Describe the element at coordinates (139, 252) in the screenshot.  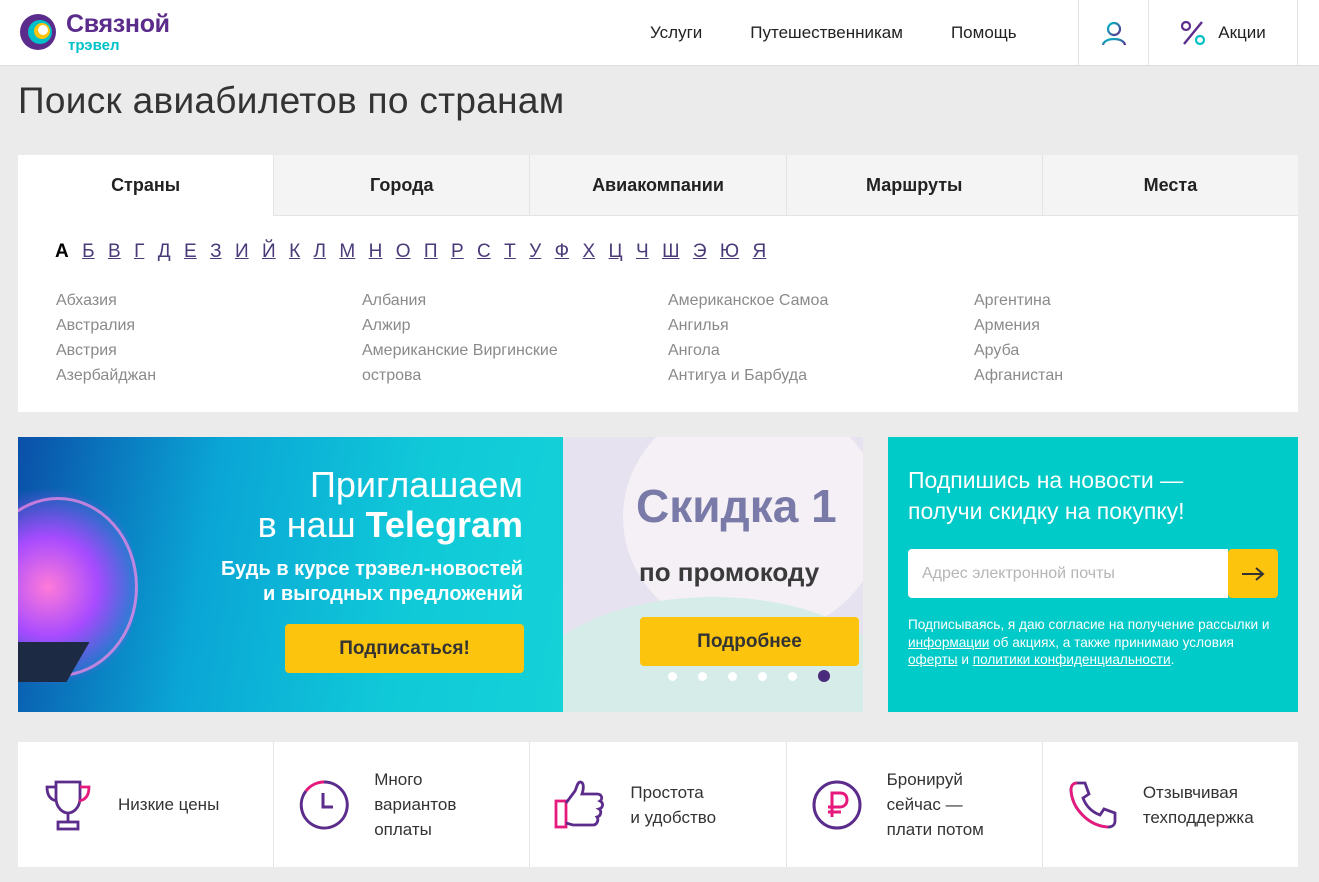
I see `letter-link: Г` at that location.